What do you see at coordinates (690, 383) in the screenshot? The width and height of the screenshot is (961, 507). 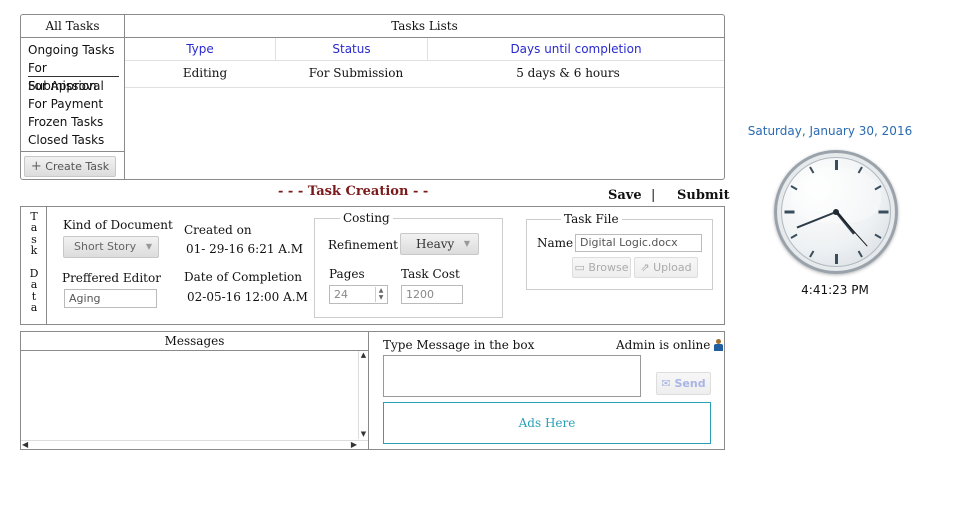 I see `send-label: Send` at bounding box center [690, 383].